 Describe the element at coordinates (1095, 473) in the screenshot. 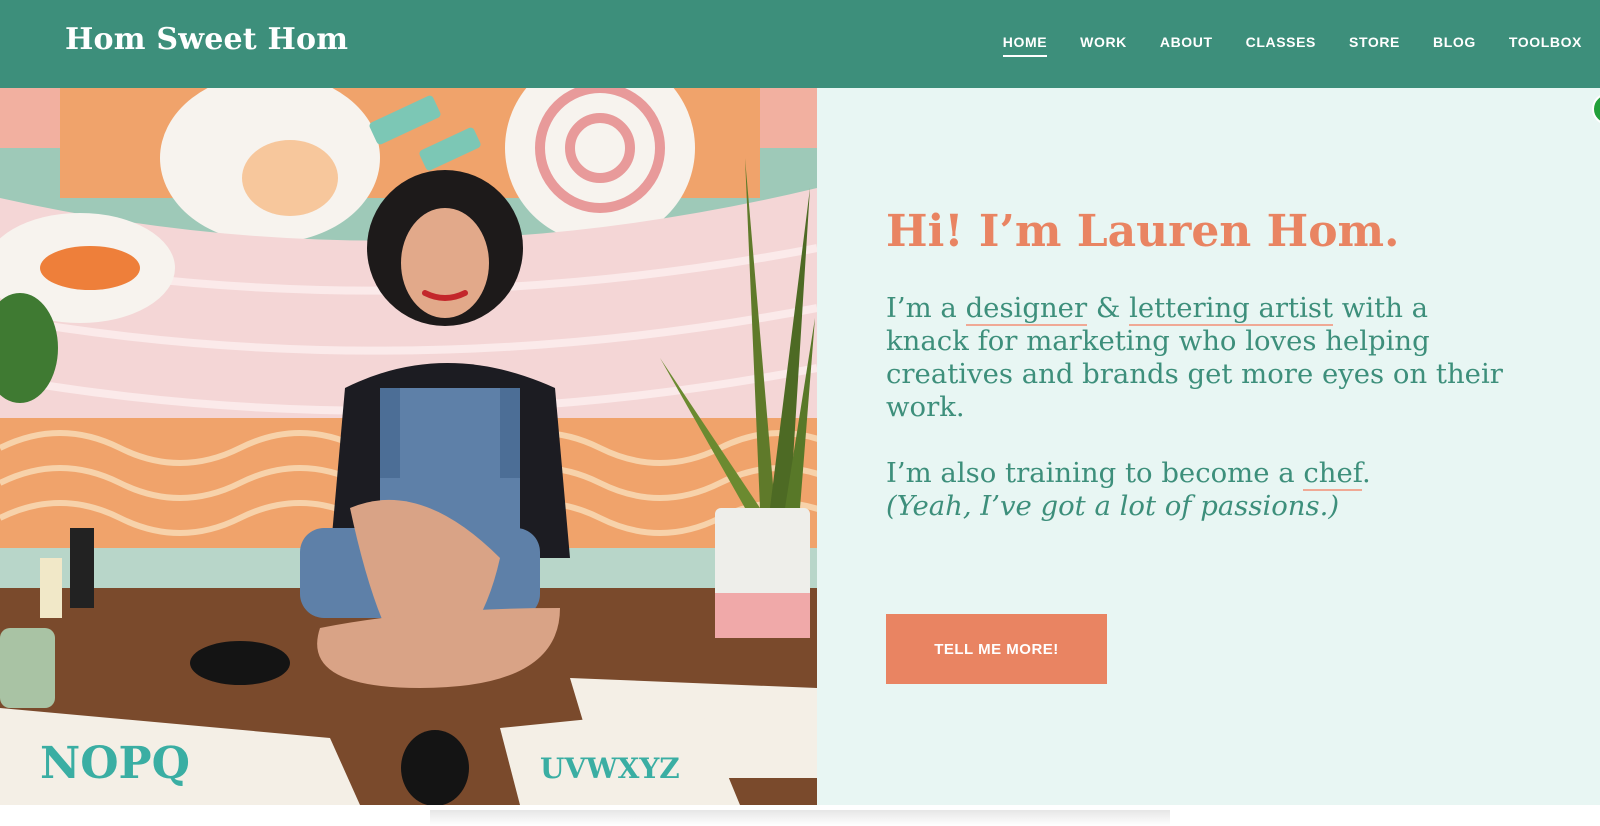

I see `passion-text-1: I’m also training to become a` at that location.